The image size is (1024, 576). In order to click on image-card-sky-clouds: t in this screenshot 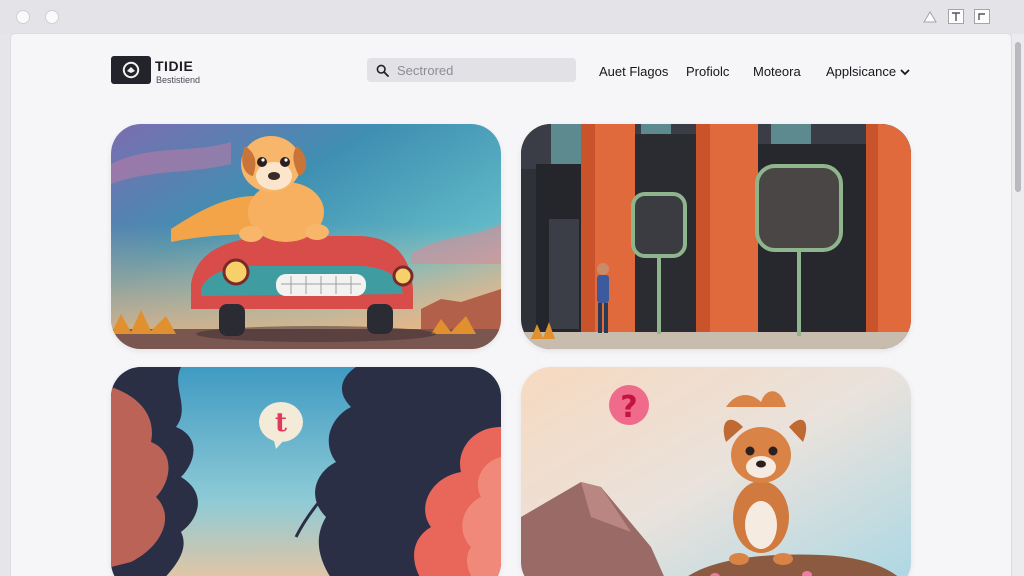, I will do `click(306, 471)`.